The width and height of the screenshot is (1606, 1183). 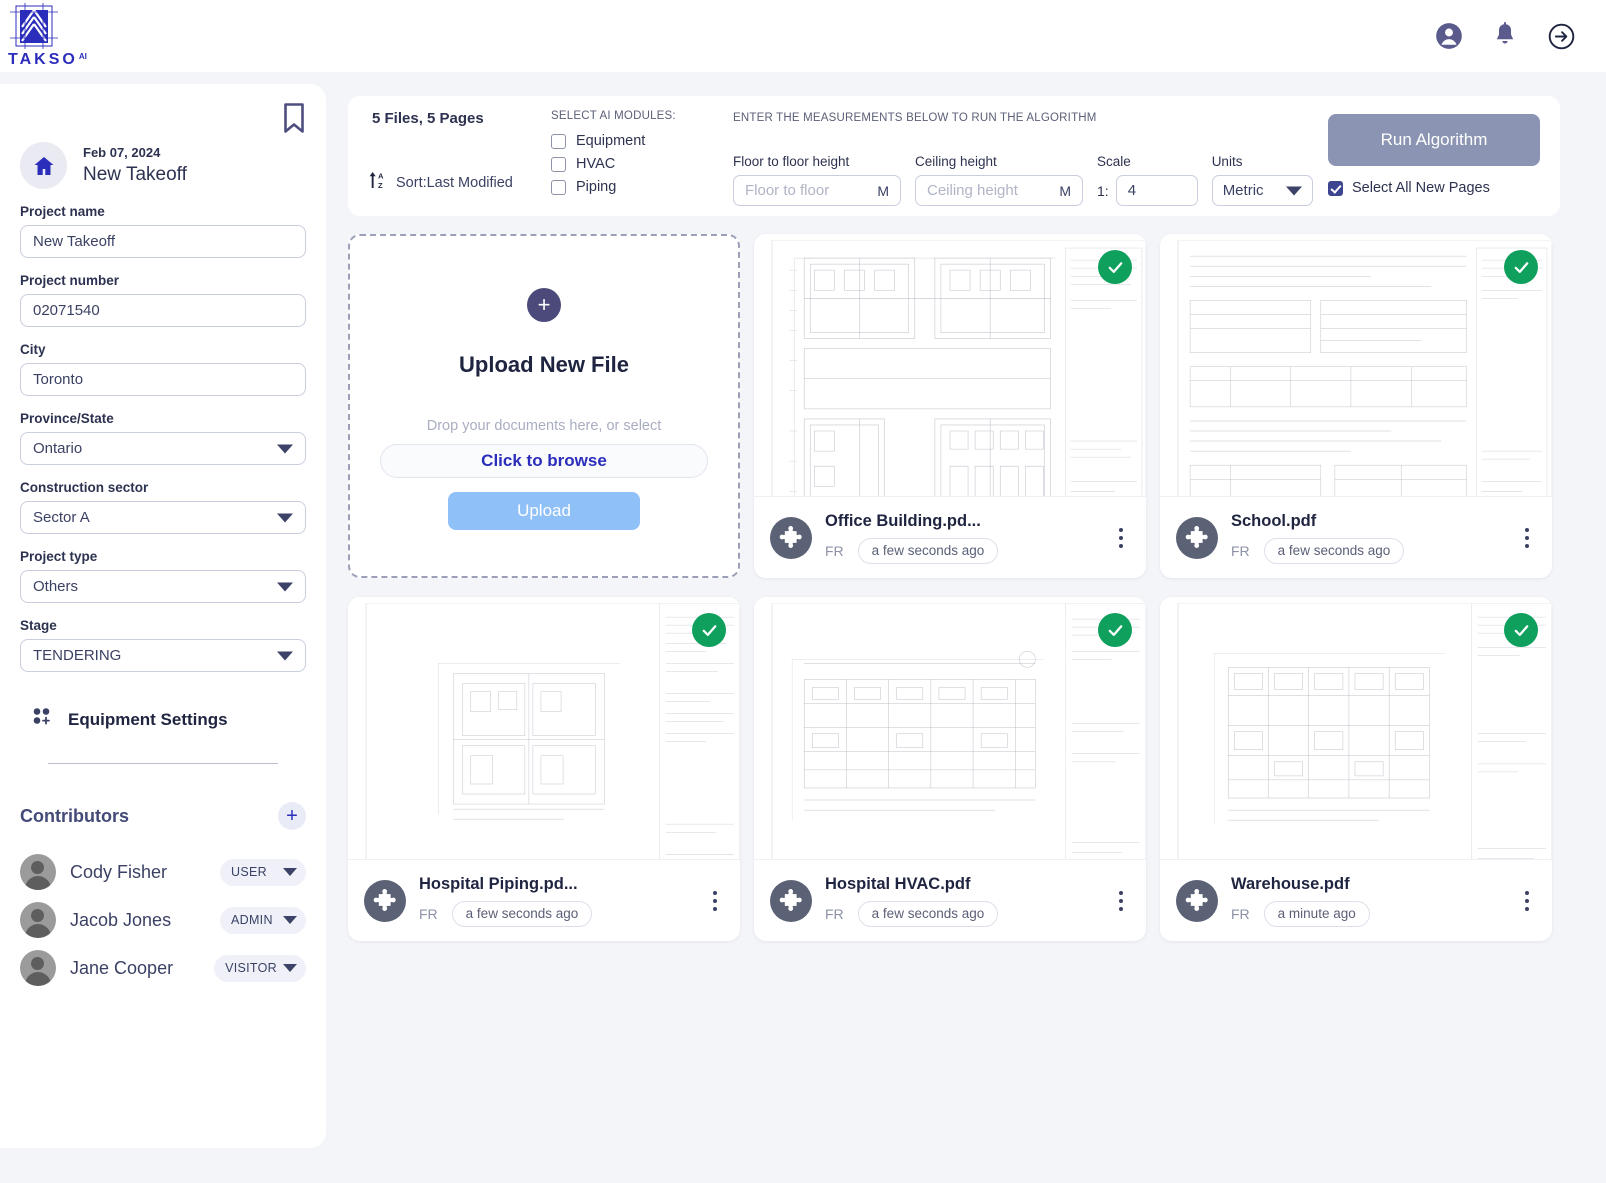 What do you see at coordinates (163, 517) in the screenshot?
I see `construction-sector-select: Sector A` at bounding box center [163, 517].